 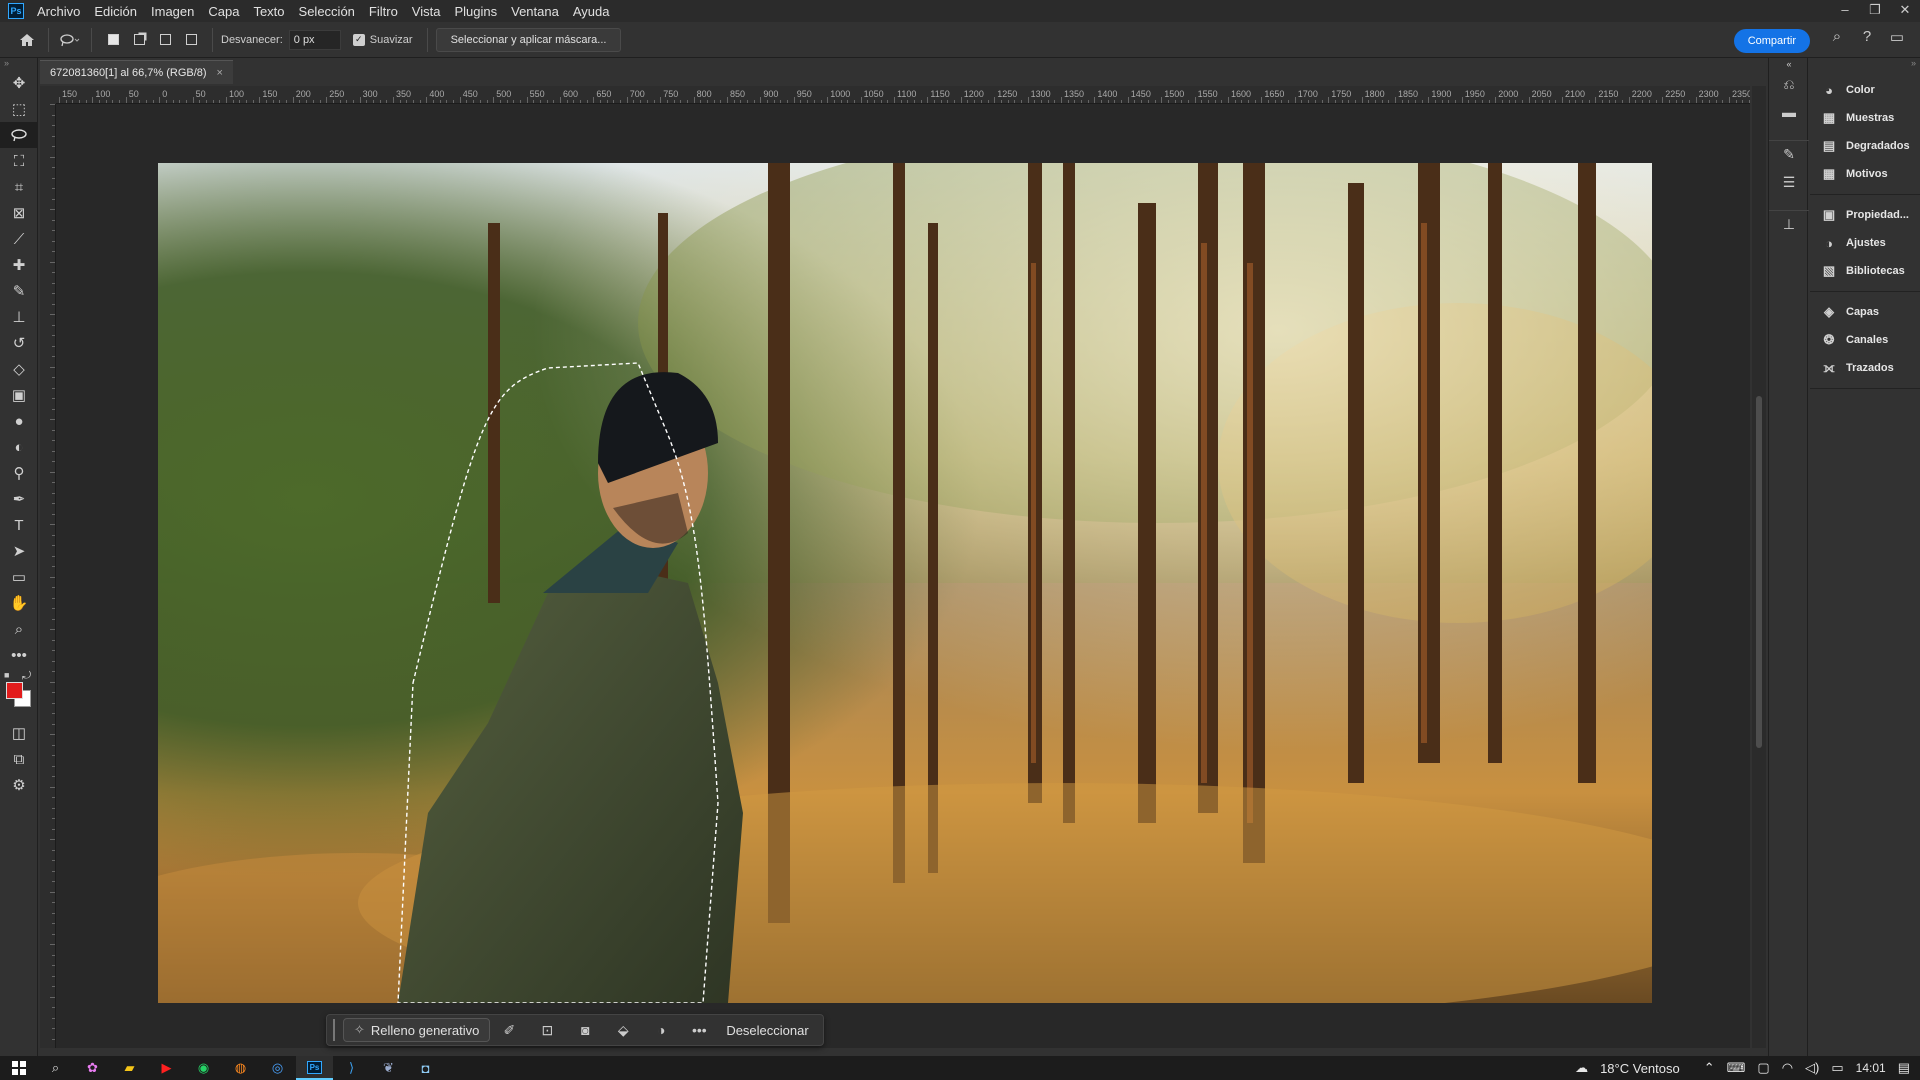 What do you see at coordinates (1865, 90) in the screenshot?
I see `panel-color: ◕ Color` at bounding box center [1865, 90].